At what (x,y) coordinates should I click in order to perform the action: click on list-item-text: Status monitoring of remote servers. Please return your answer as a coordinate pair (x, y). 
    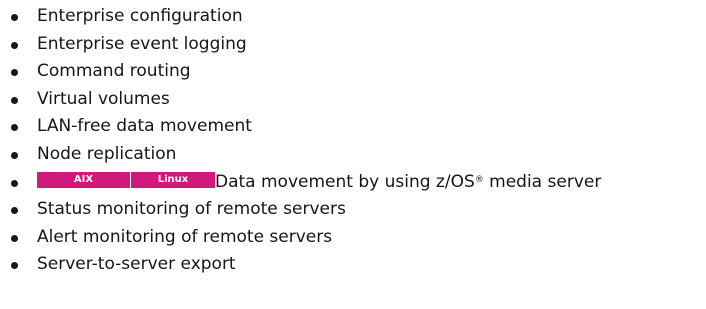
    Looking at the image, I should click on (191, 209).